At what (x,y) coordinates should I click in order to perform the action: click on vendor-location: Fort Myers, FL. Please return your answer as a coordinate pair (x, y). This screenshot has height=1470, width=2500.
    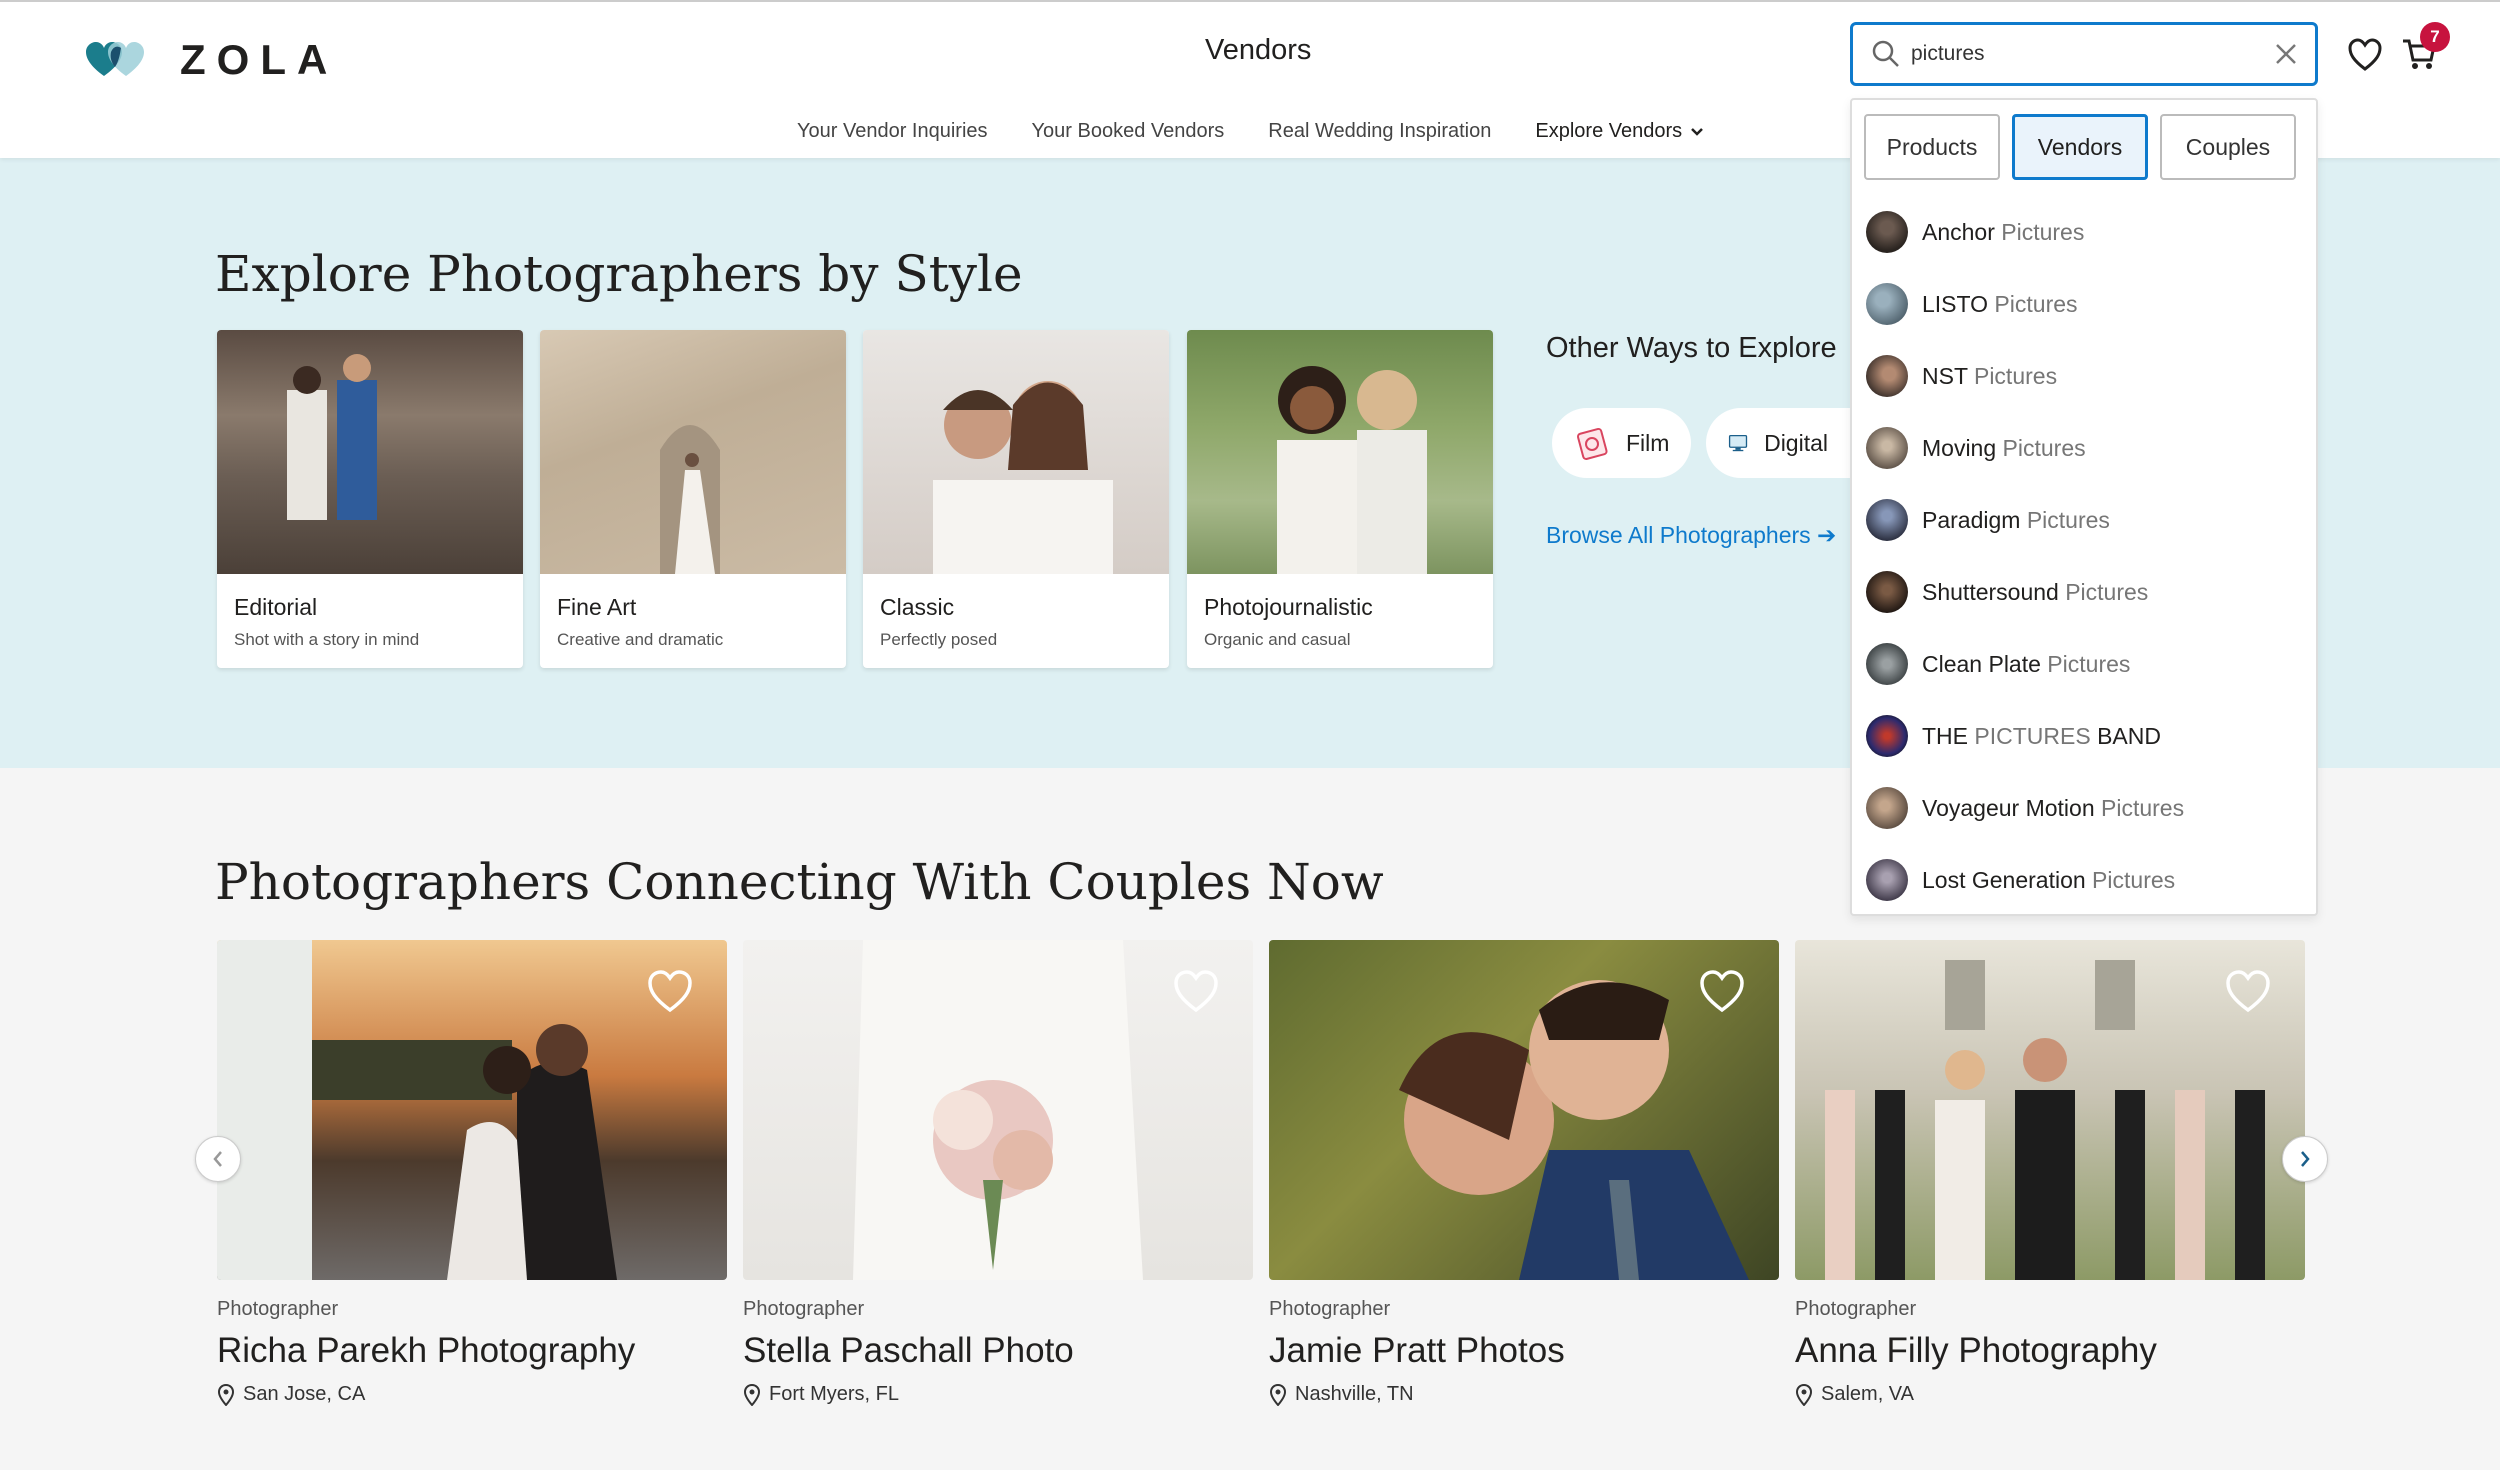
    Looking at the image, I should click on (998, 1394).